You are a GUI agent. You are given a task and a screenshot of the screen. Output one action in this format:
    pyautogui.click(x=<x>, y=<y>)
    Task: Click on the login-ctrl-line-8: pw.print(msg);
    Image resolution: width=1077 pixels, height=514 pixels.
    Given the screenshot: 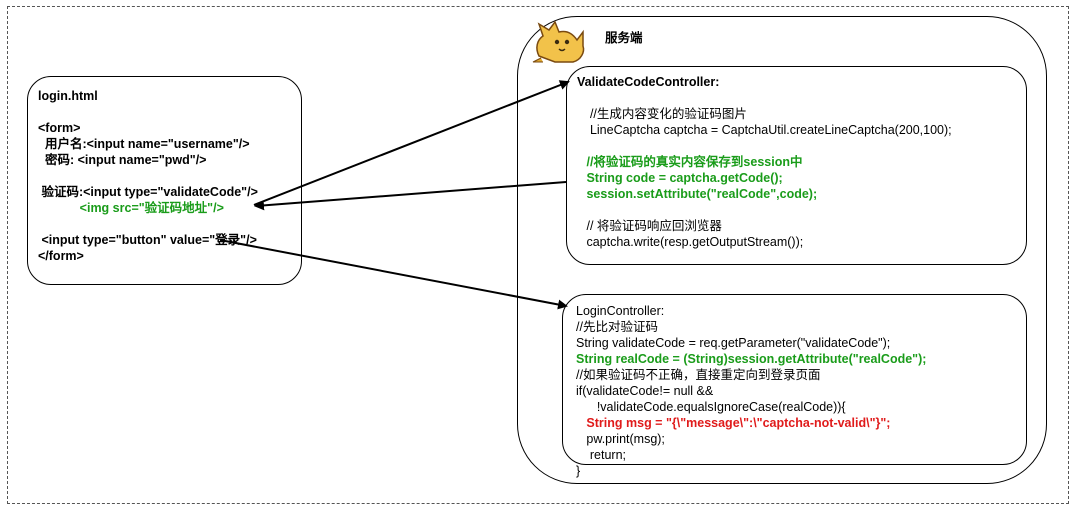 What is the action you would take?
    pyautogui.click(x=620, y=439)
    